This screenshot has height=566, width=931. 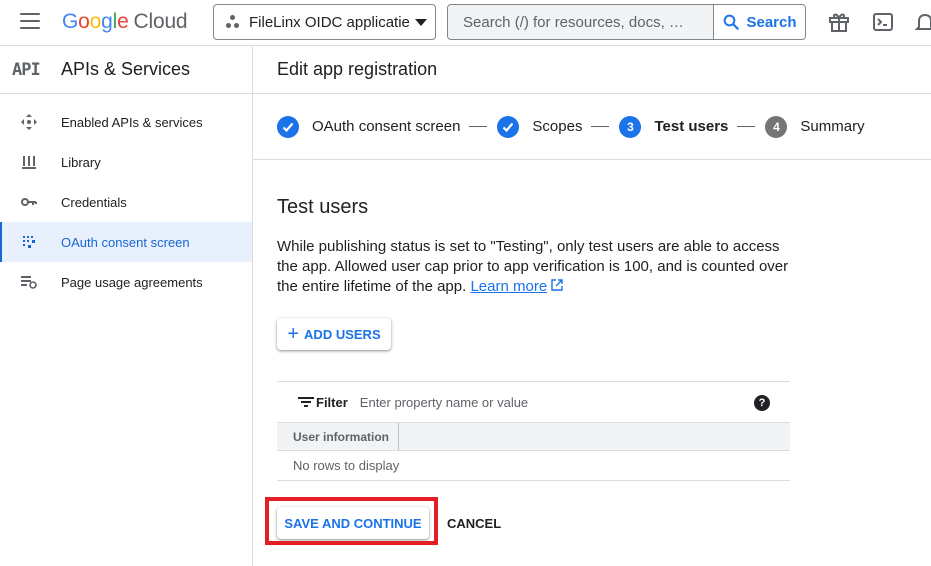 I want to click on oauth-consent-icon, so click(x=29, y=242).